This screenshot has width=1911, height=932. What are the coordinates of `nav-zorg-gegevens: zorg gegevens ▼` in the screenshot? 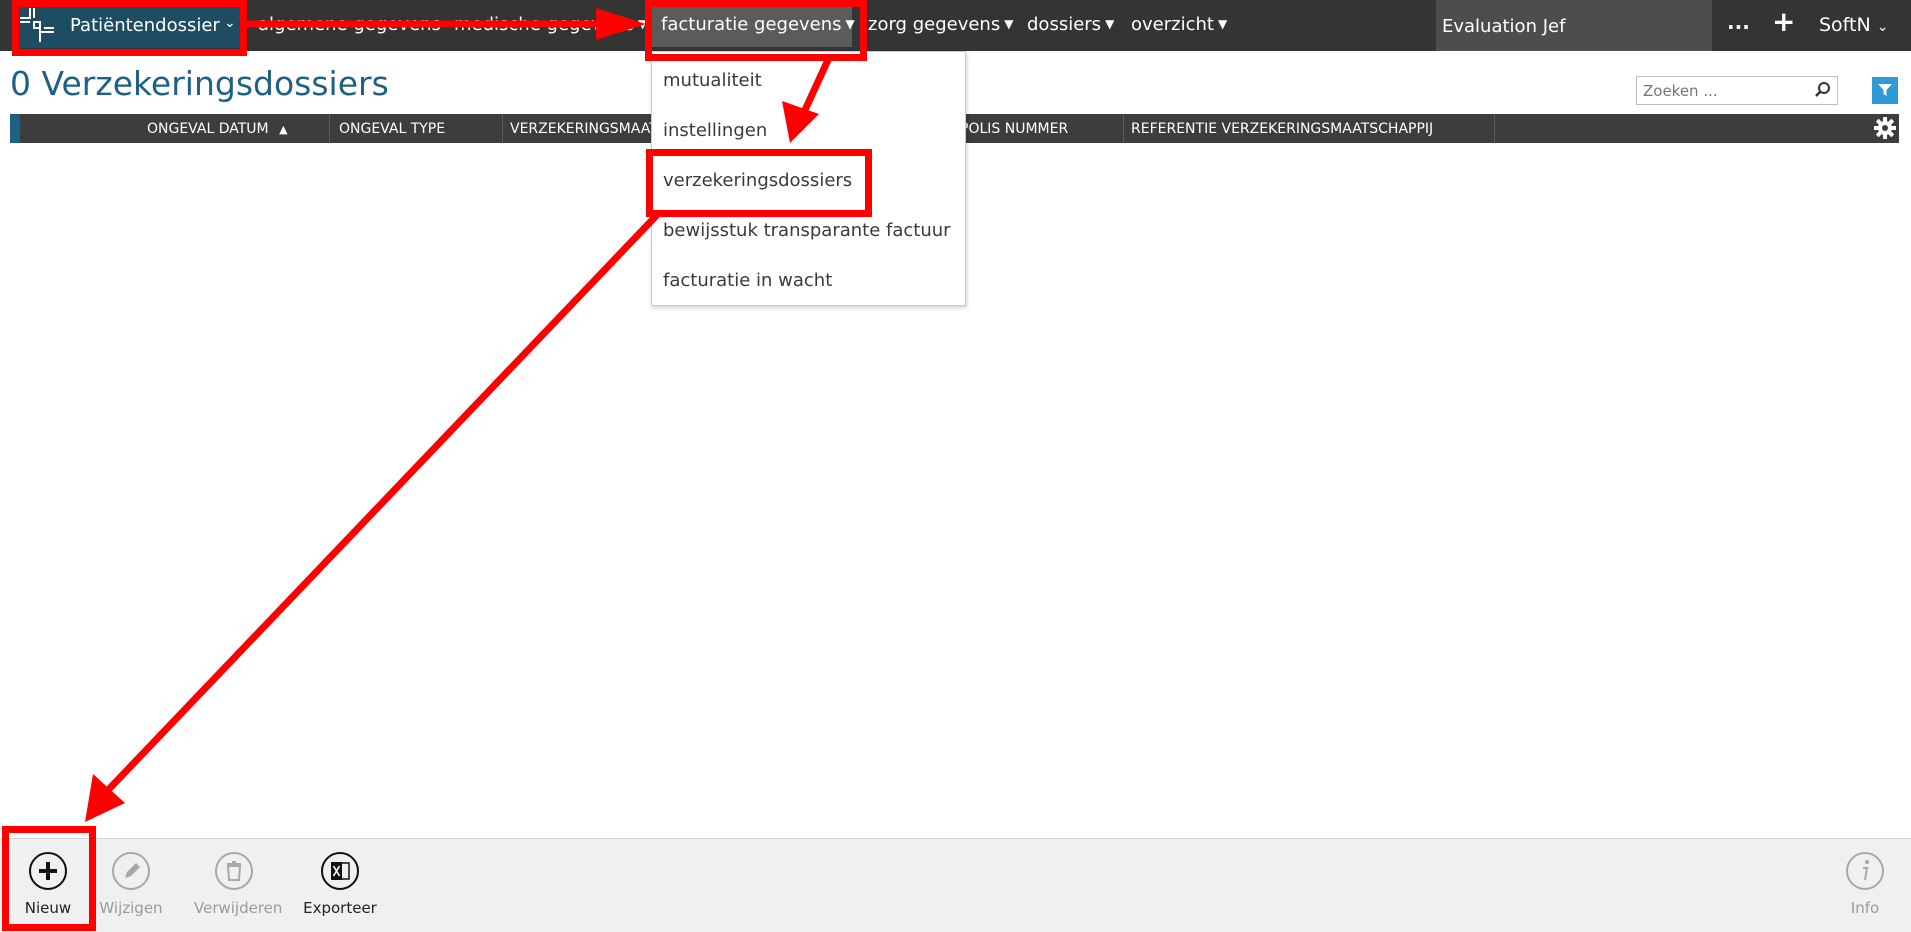 It's located at (940, 24).